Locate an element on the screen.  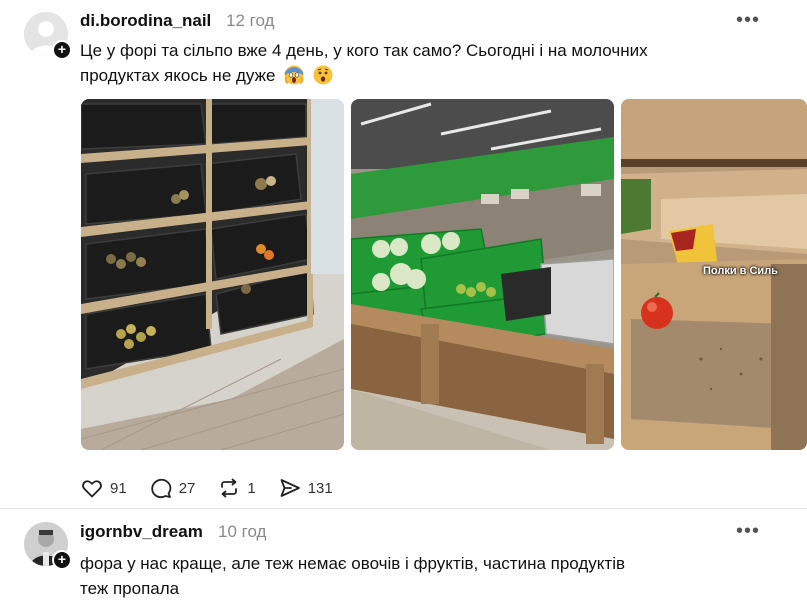
divider is located at coordinates (403, 508).